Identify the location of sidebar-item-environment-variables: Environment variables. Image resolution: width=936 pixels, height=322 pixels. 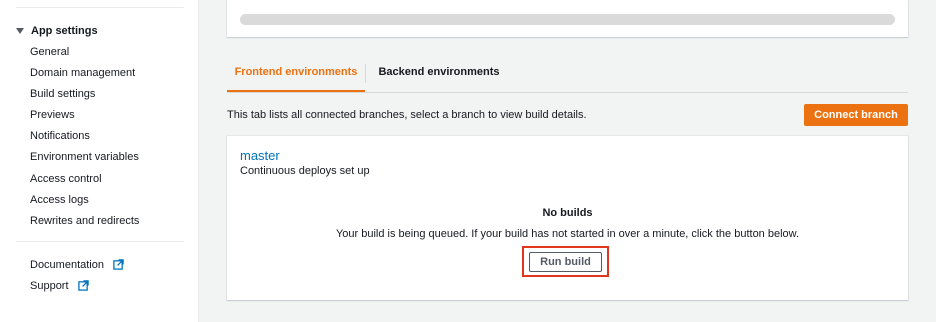
(84, 160).